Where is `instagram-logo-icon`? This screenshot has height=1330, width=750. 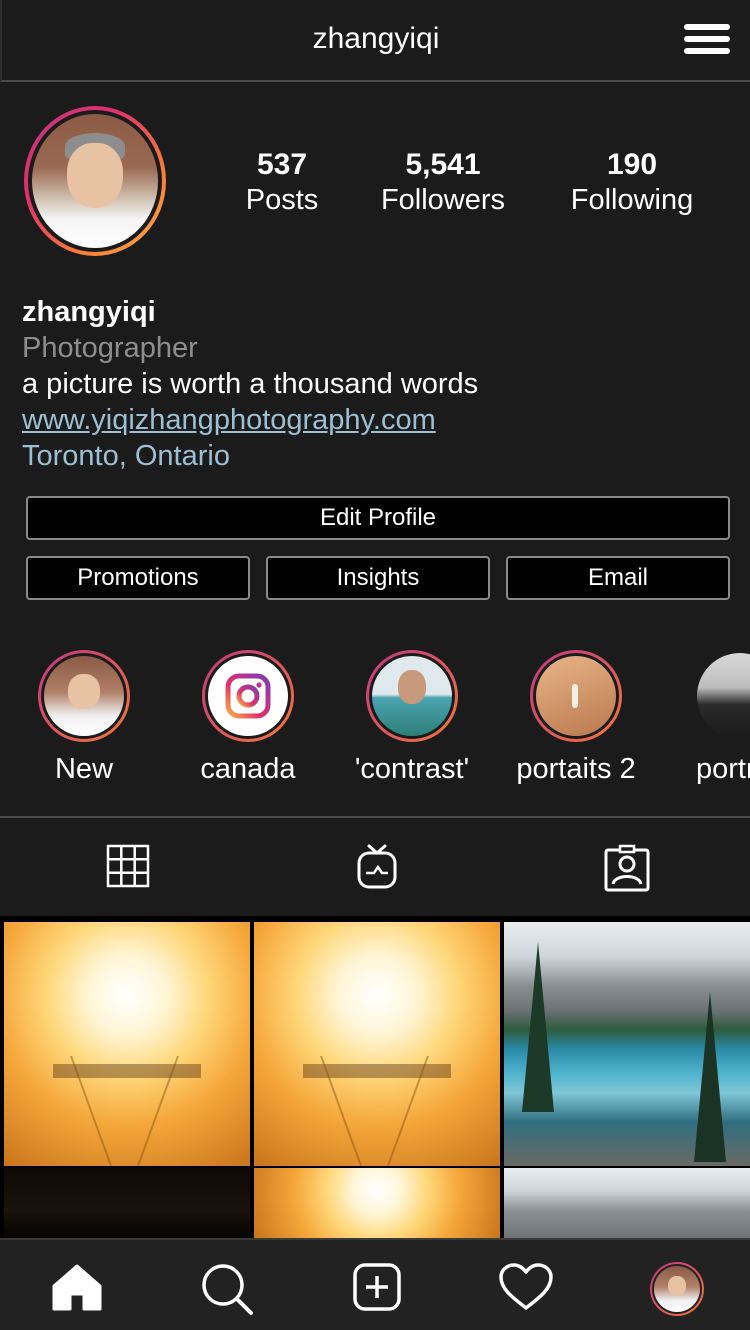 instagram-logo-icon is located at coordinates (248, 696).